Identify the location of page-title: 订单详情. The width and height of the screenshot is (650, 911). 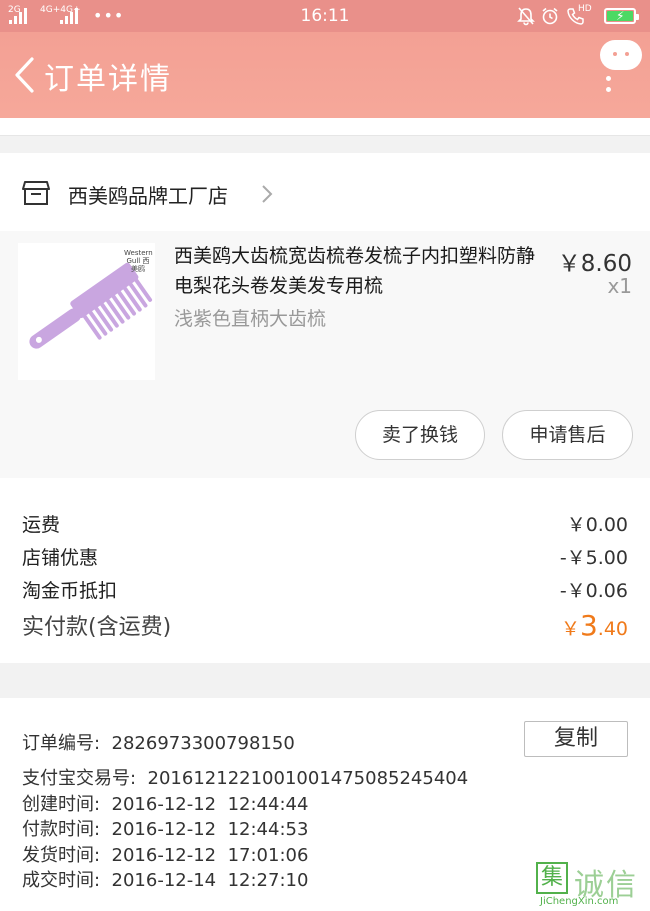
(108, 79).